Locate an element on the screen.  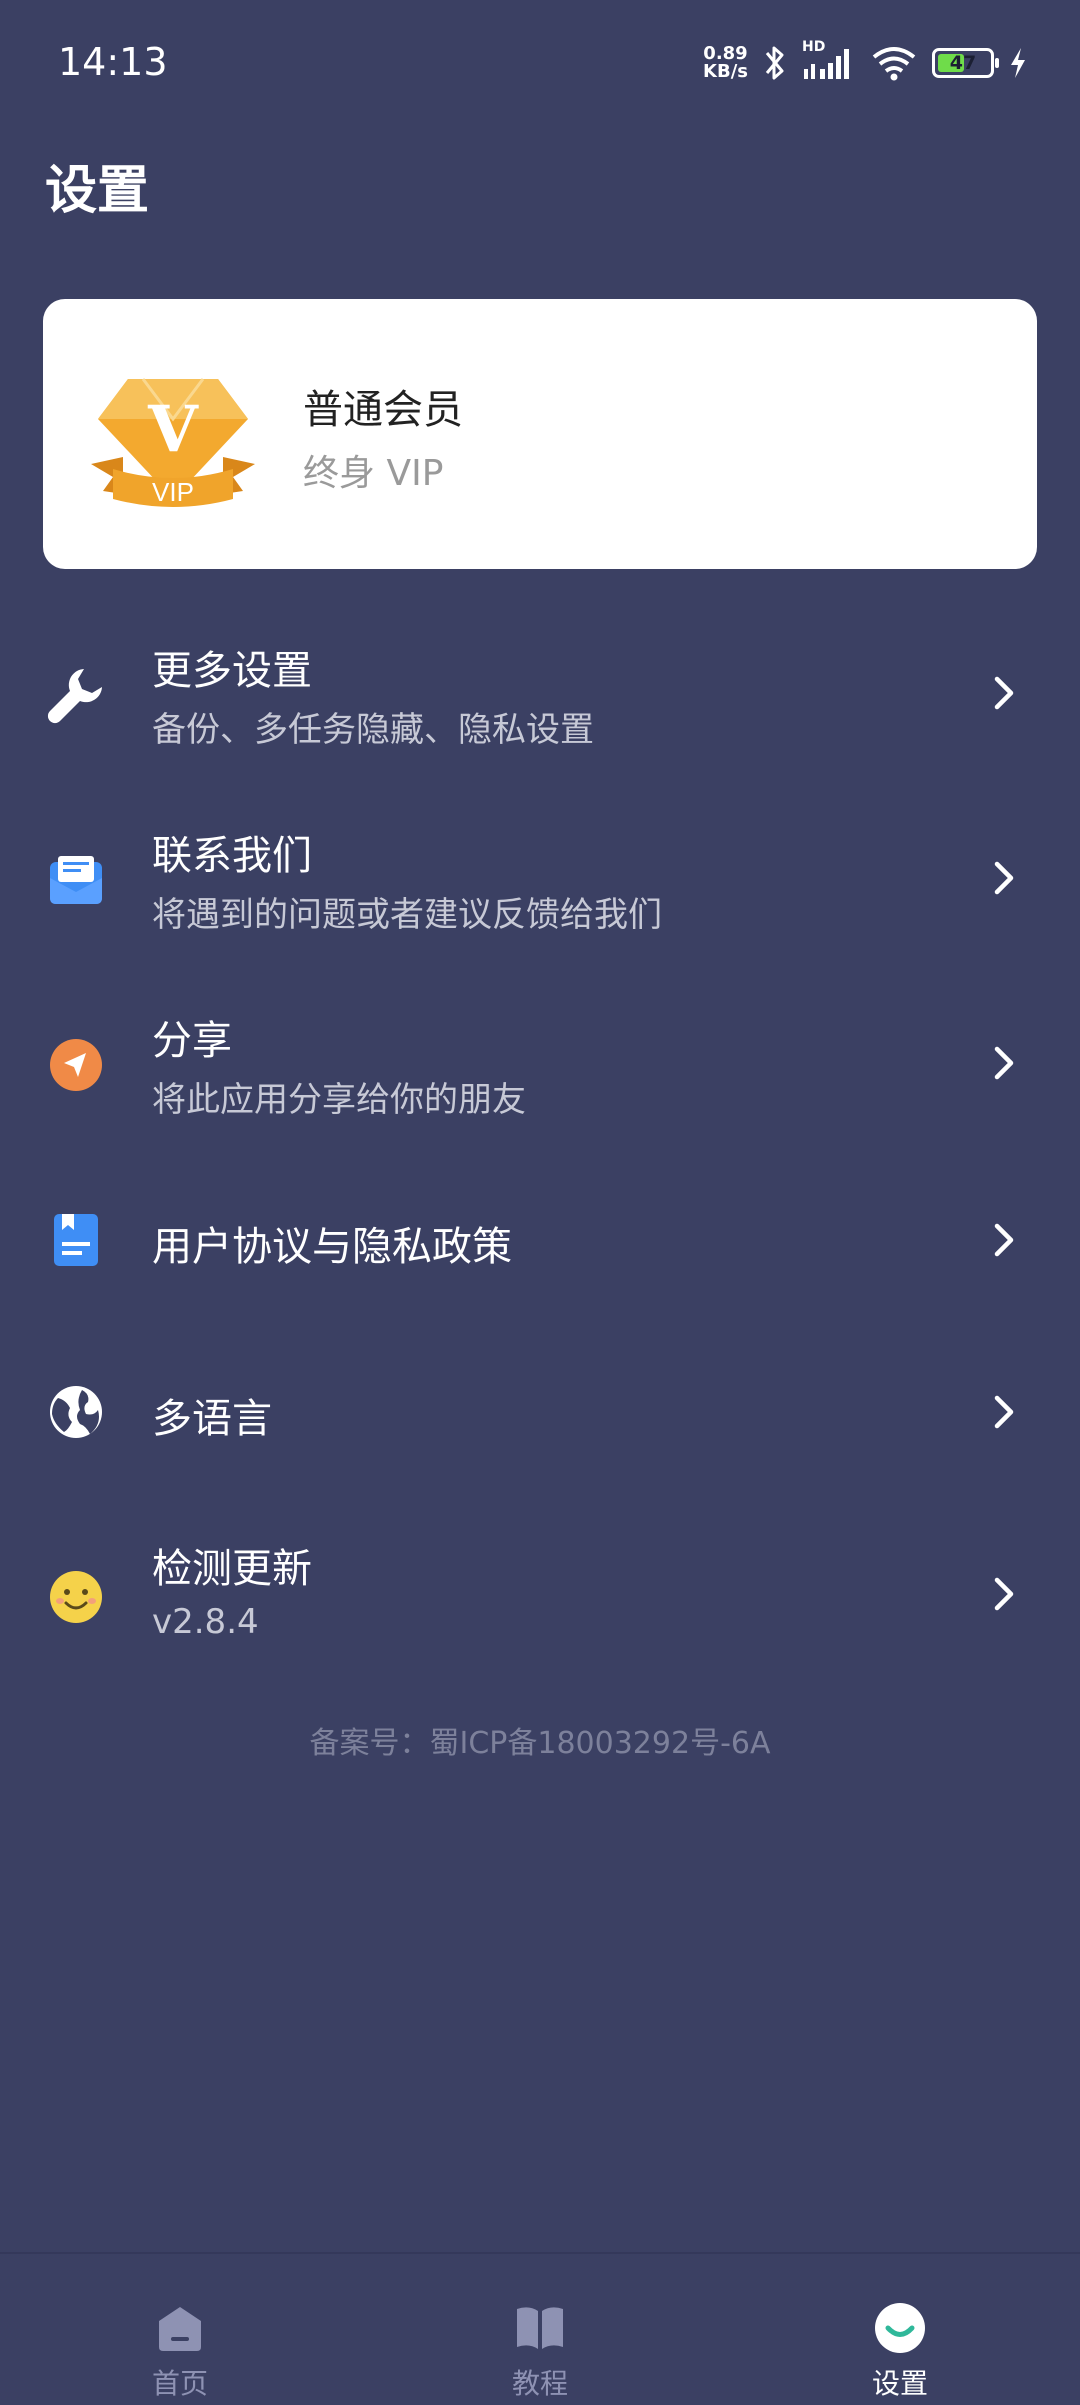
menu-subtitle: 备份、多任务隐藏、隐私设置 is located at coordinates (373, 730).